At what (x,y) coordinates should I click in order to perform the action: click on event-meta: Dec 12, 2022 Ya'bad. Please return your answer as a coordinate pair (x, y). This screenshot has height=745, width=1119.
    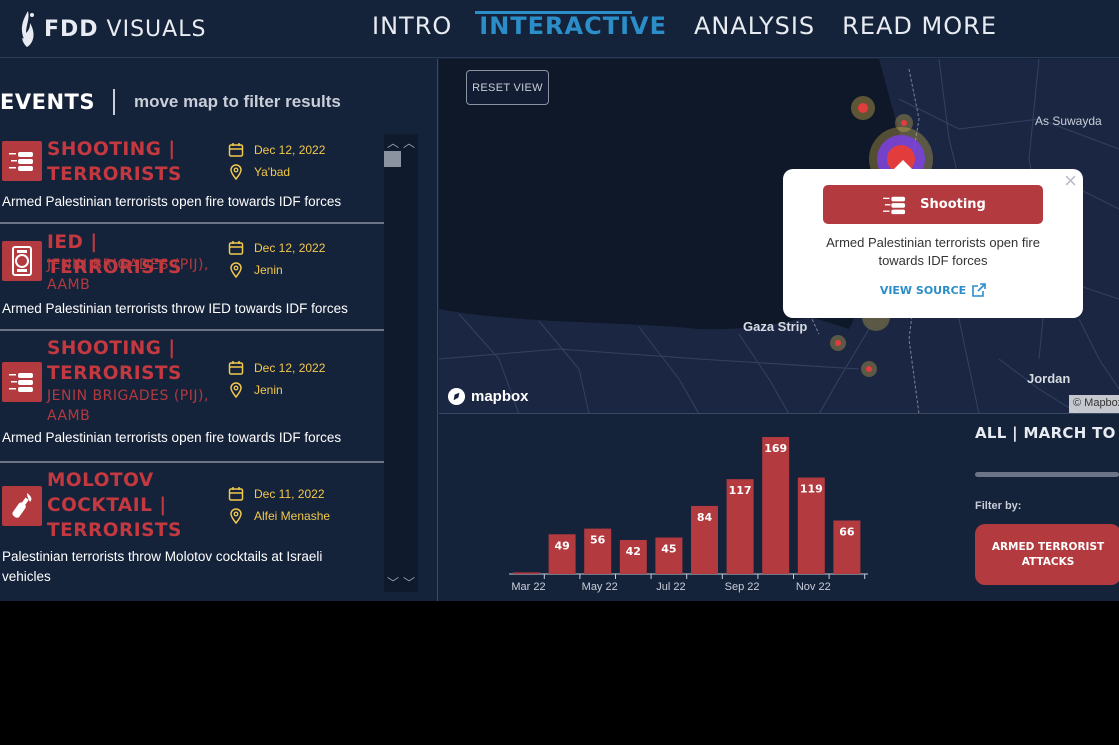
    Looking at the image, I should click on (276, 161).